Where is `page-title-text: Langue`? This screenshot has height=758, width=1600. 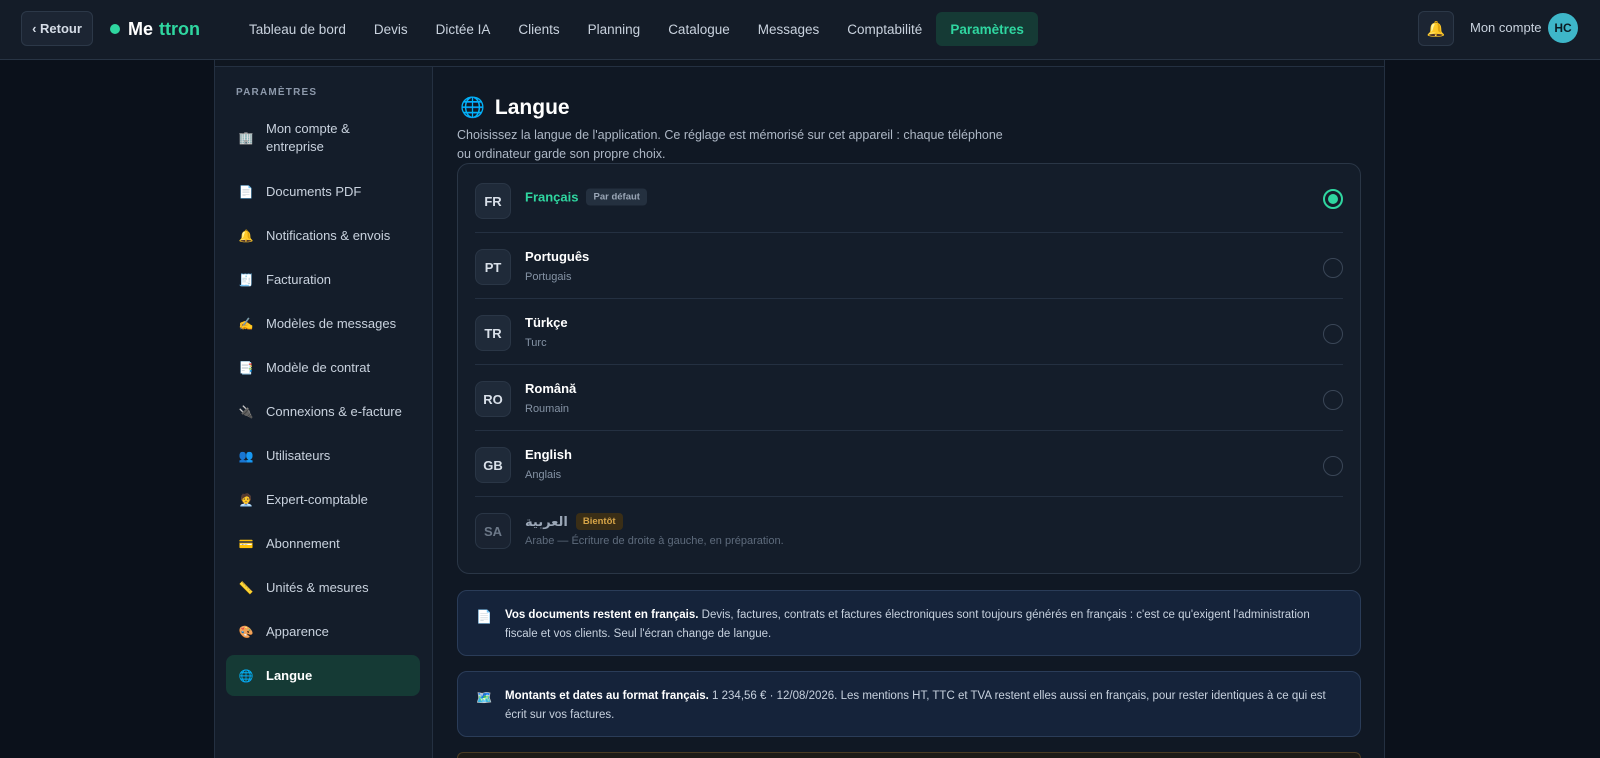 page-title-text: Langue is located at coordinates (532, 107).